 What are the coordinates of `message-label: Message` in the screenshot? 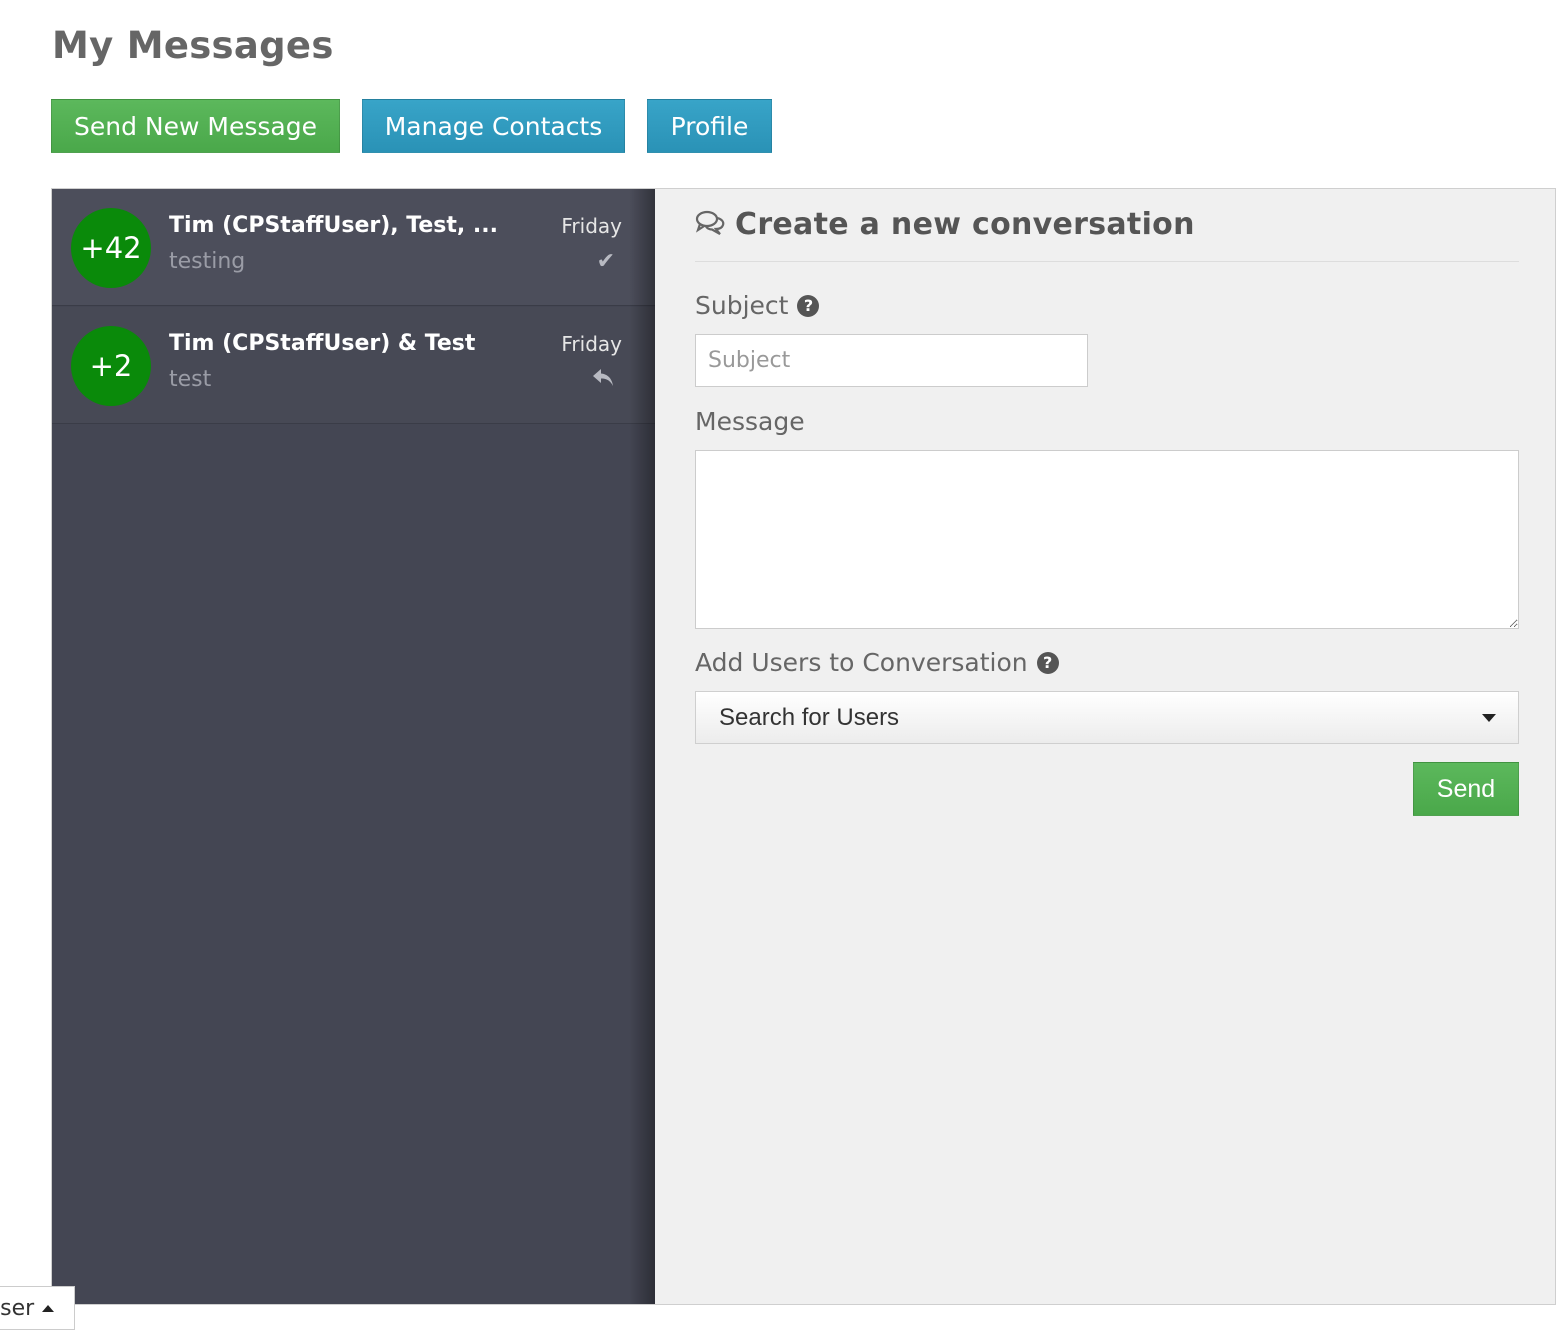 It's located at (750, 421).